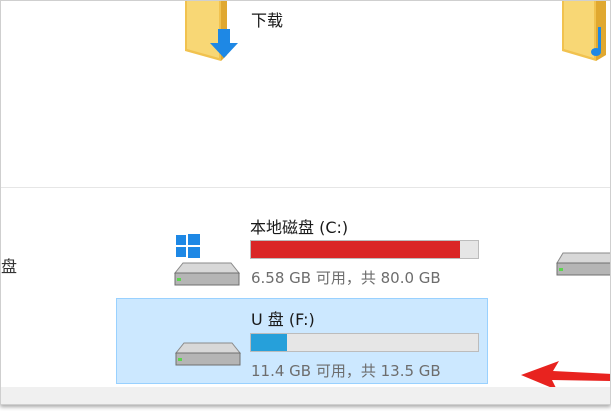  I want to click on windows-drive-icon, so click(207, 260).